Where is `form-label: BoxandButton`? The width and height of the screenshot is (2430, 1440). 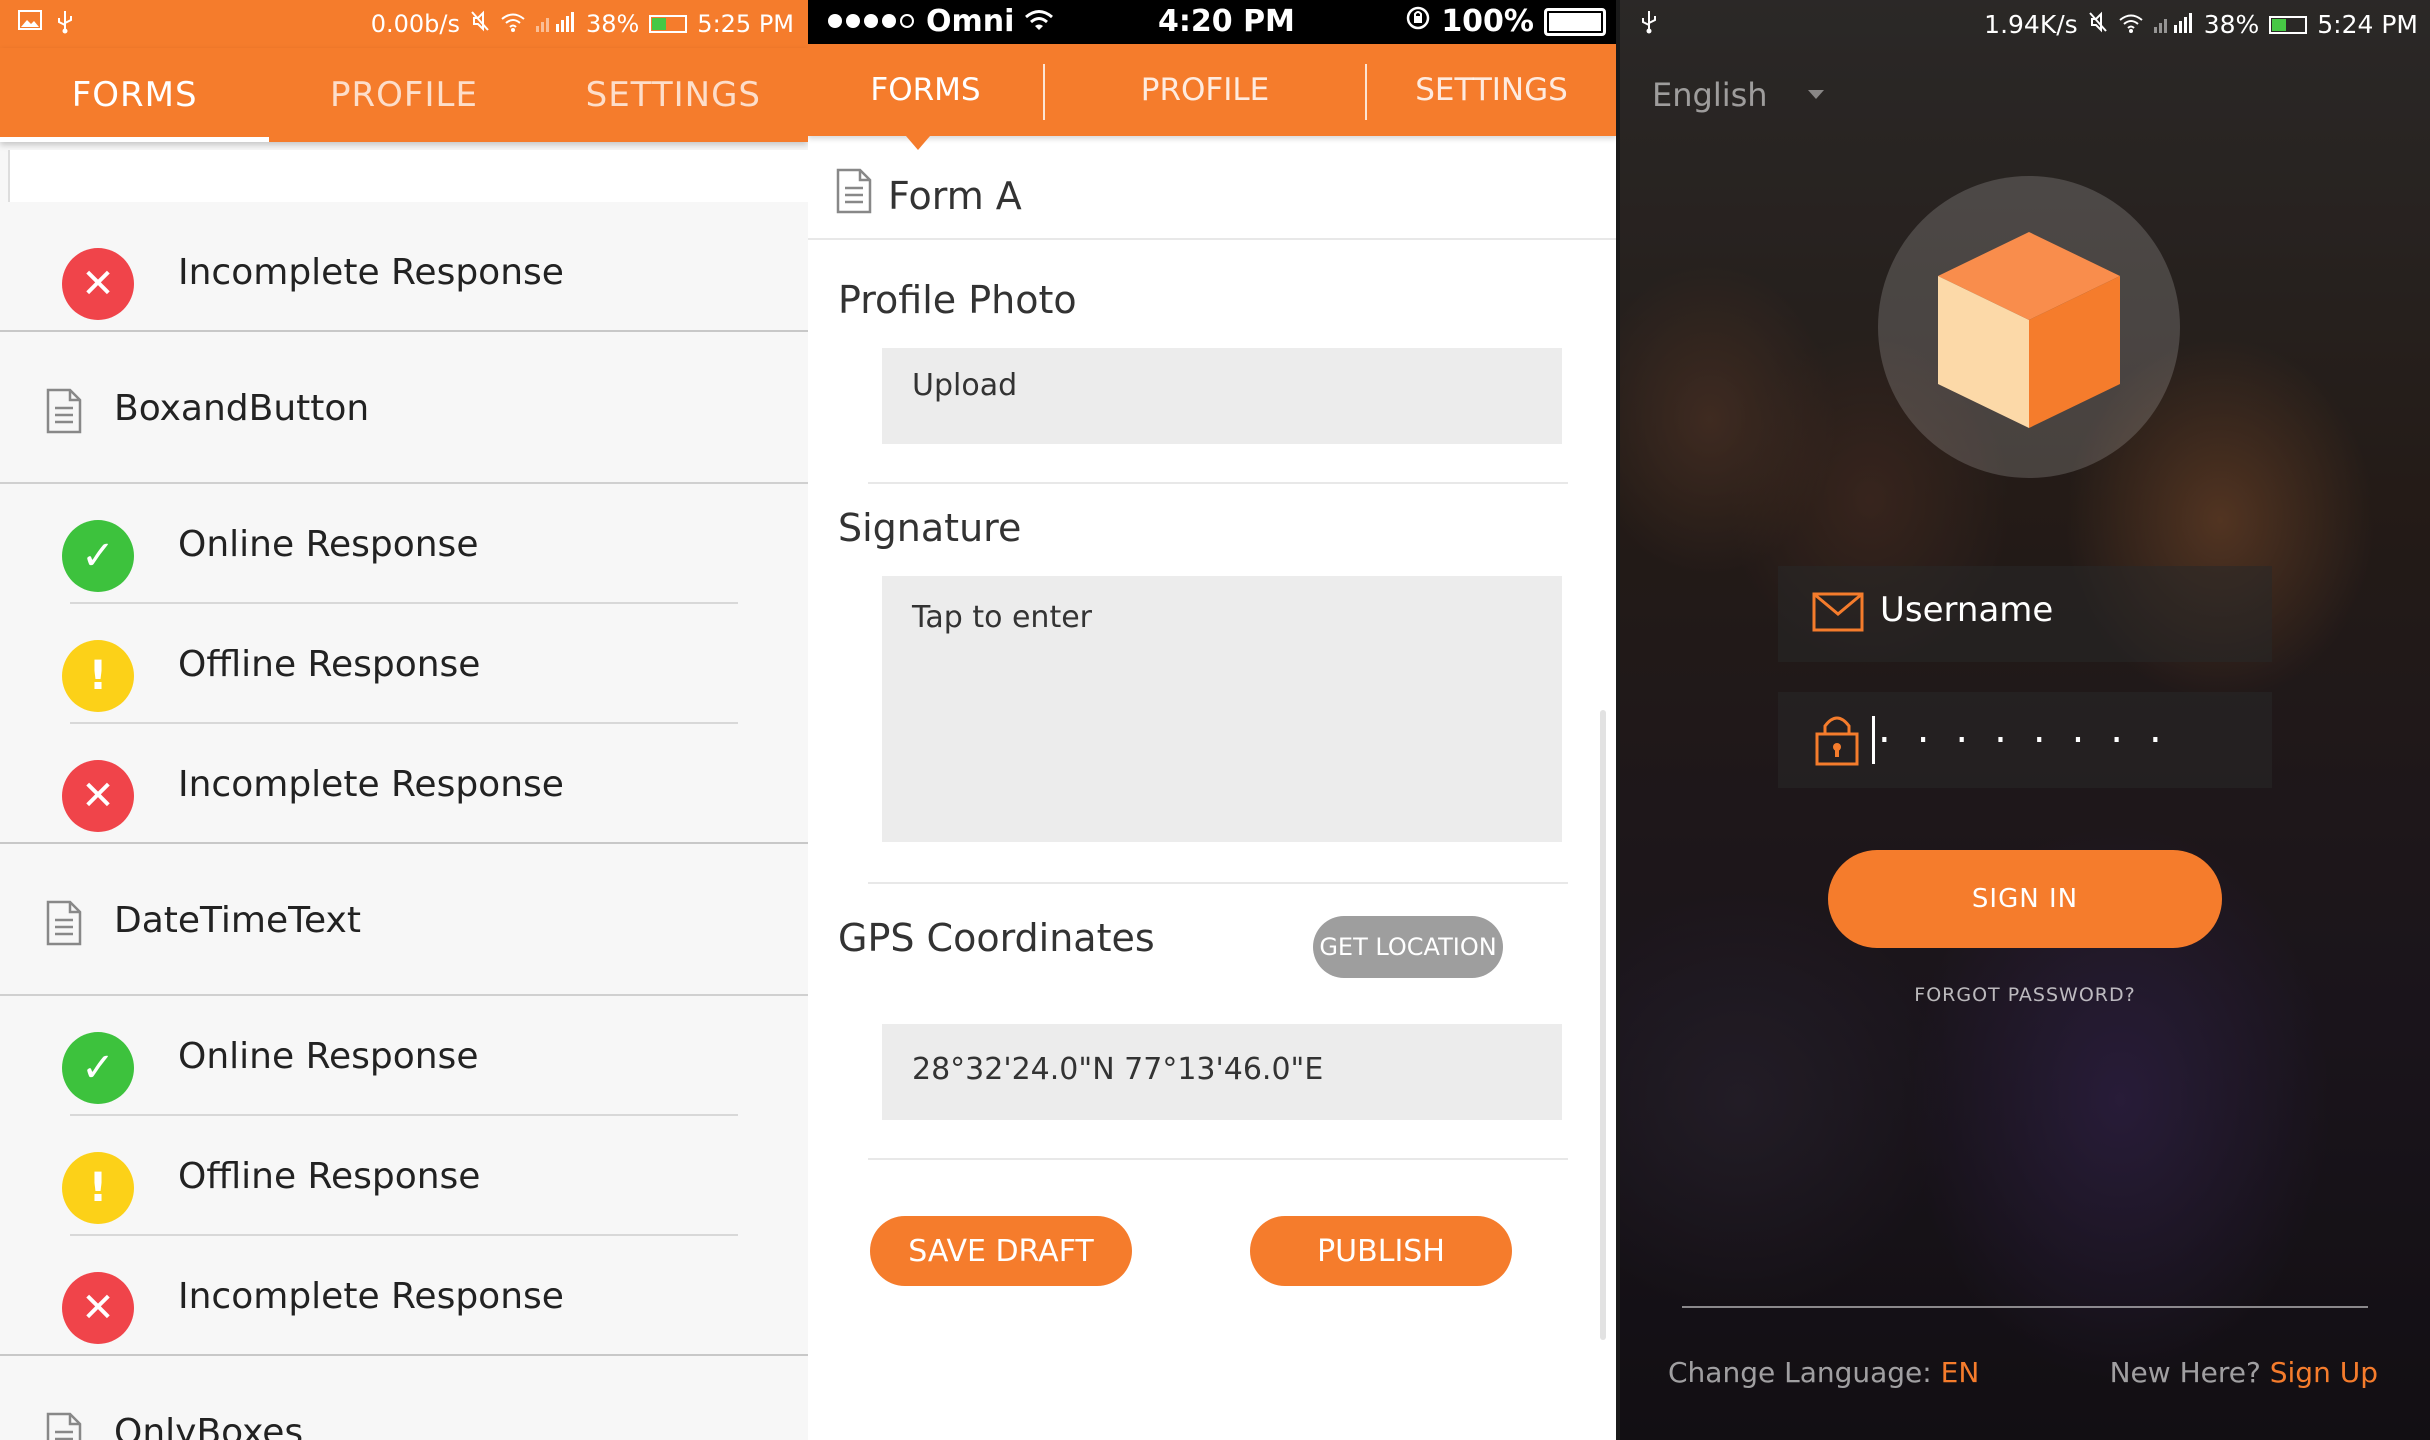 form-label: BoxandButton is located at coordinates (242, 408).